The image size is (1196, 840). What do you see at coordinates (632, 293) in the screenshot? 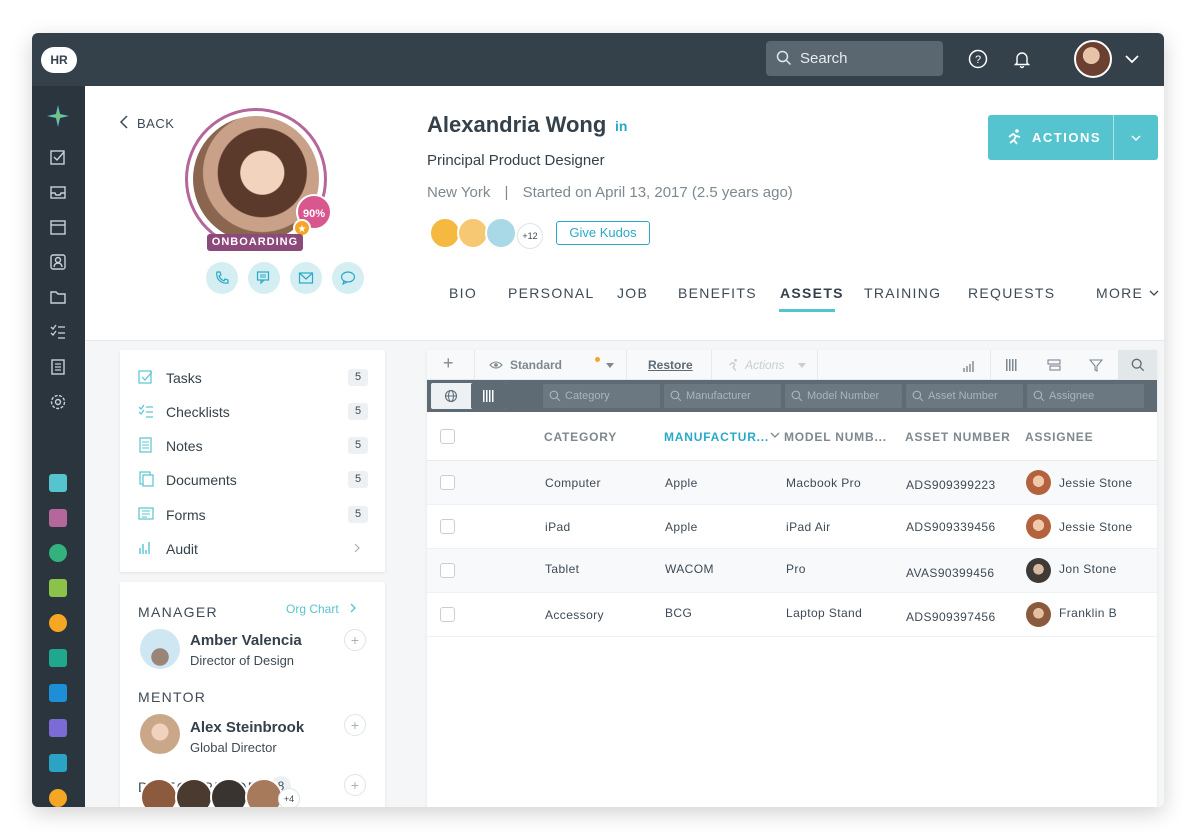
I see `tab-job: JOB` at bounding box center [632, 293].